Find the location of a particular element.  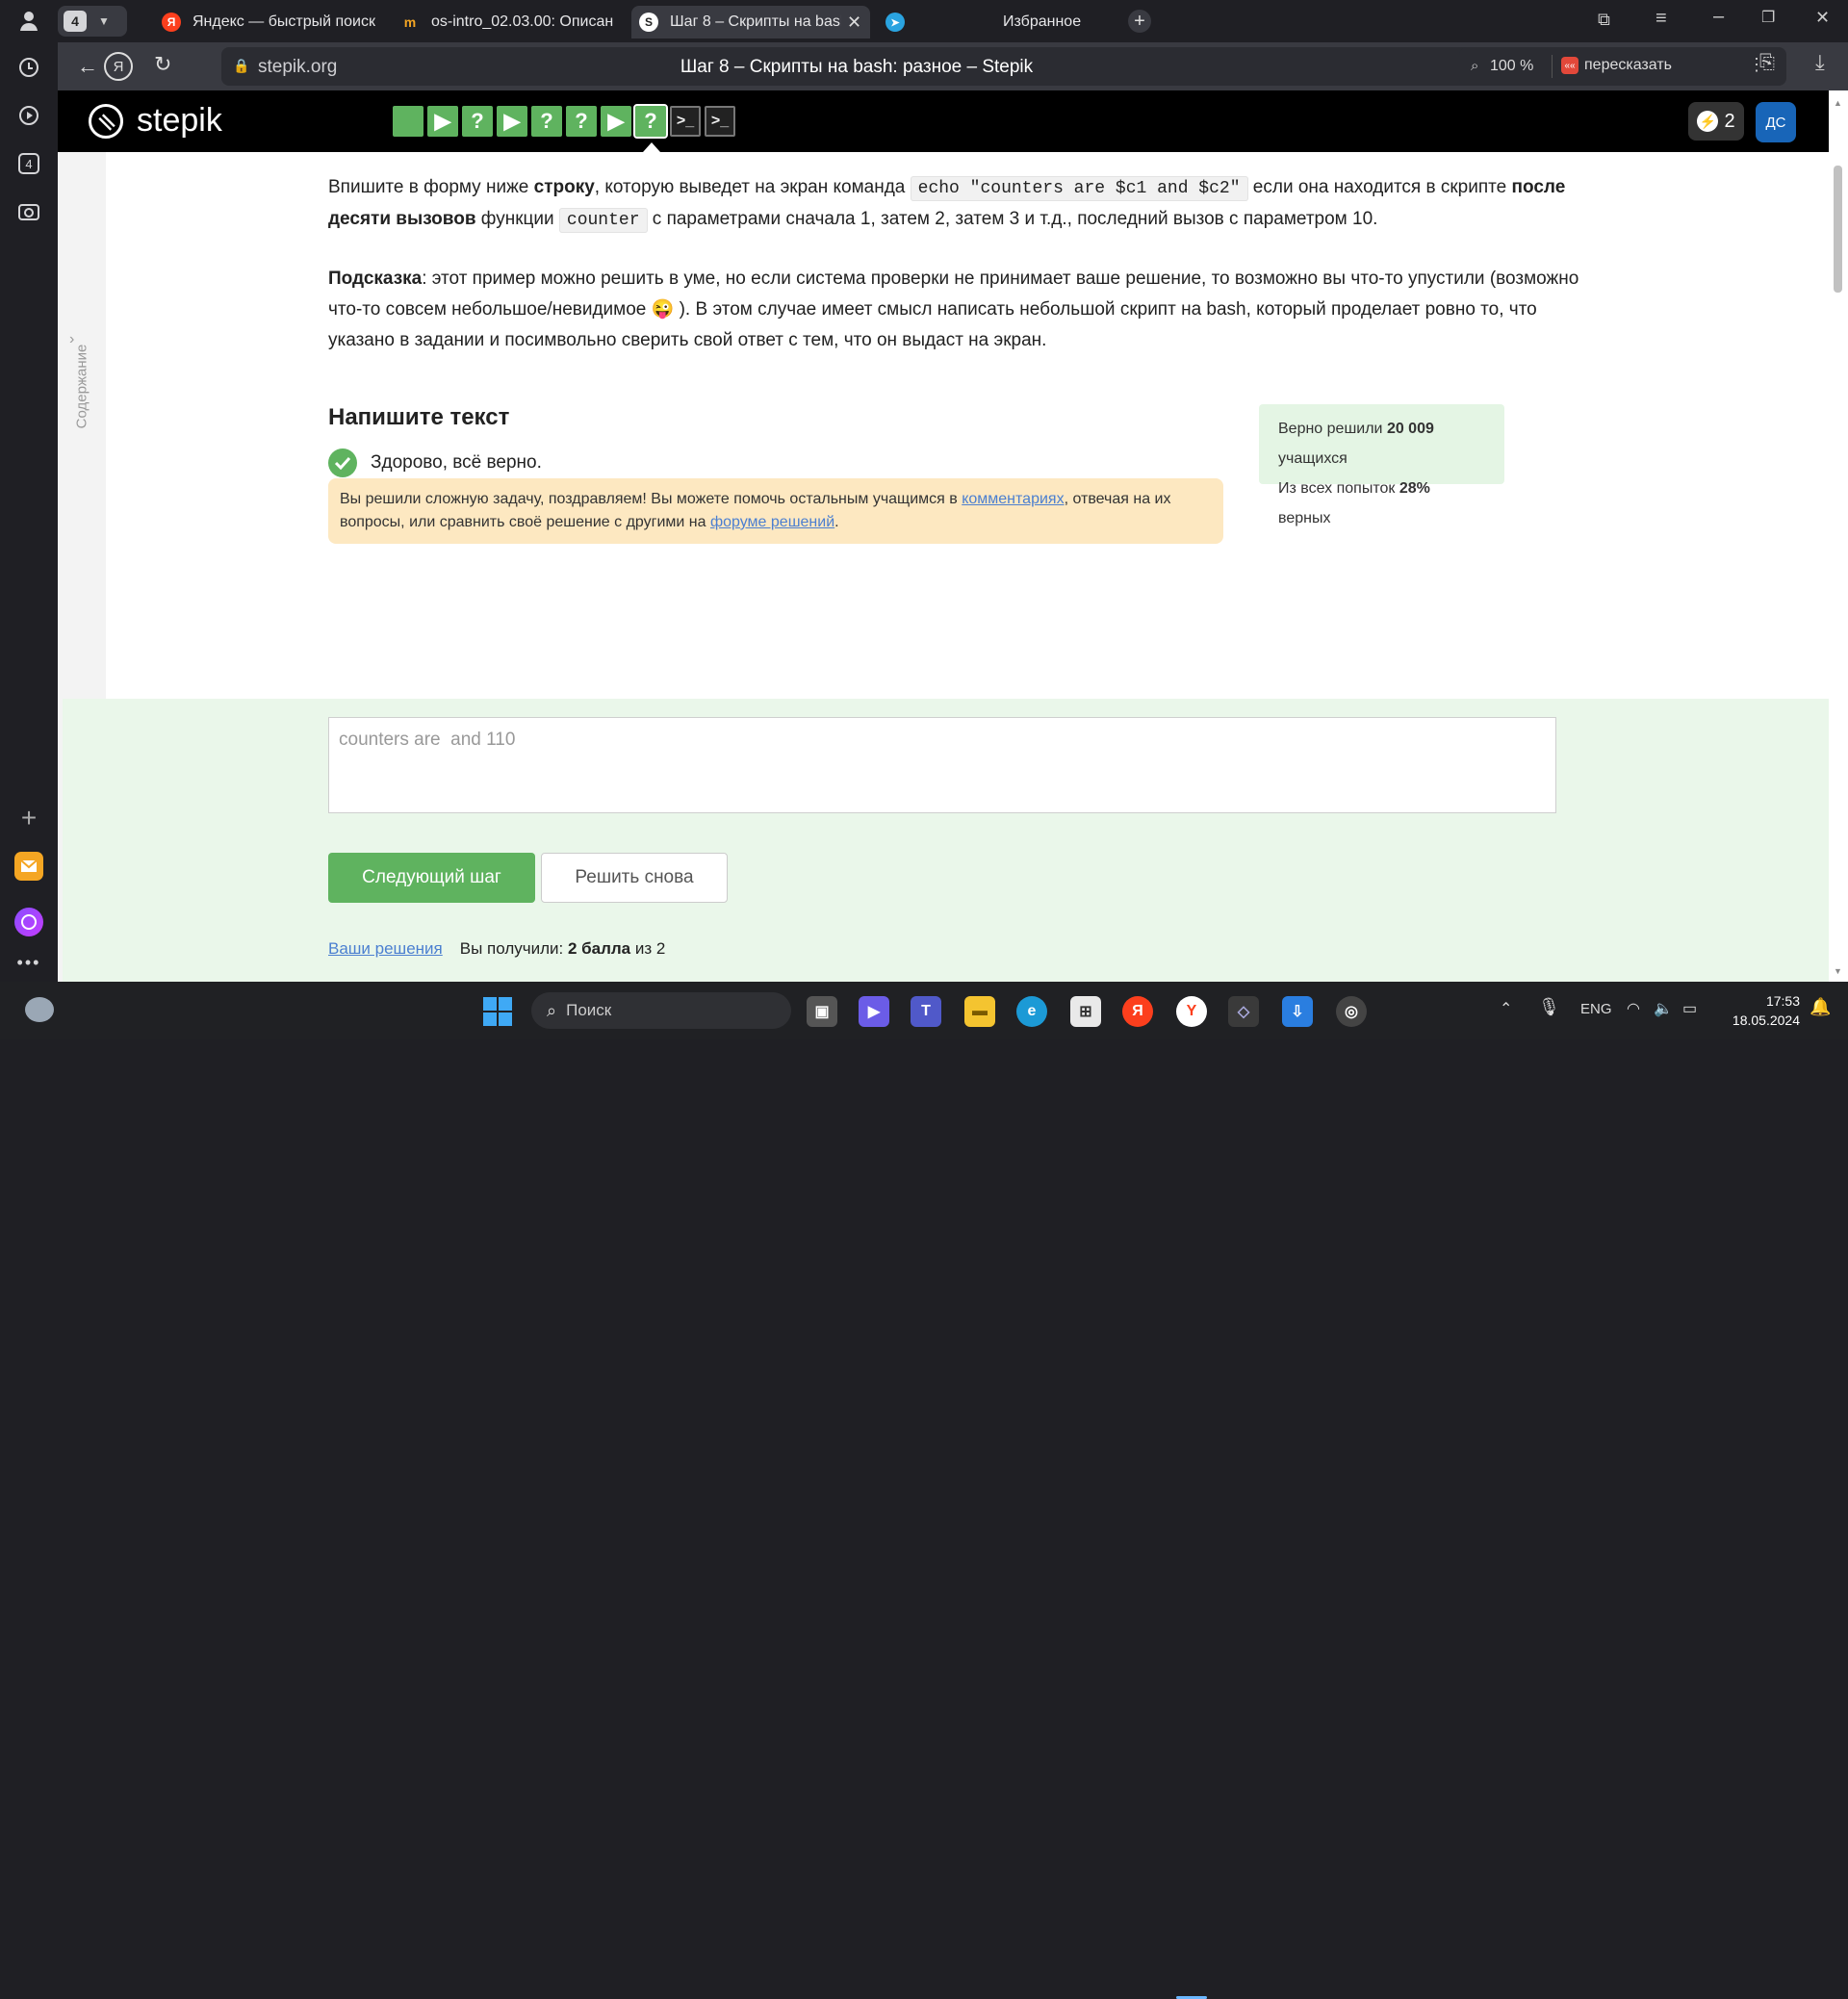

terminal-icon: >_ is located at coordinates (720, 121).